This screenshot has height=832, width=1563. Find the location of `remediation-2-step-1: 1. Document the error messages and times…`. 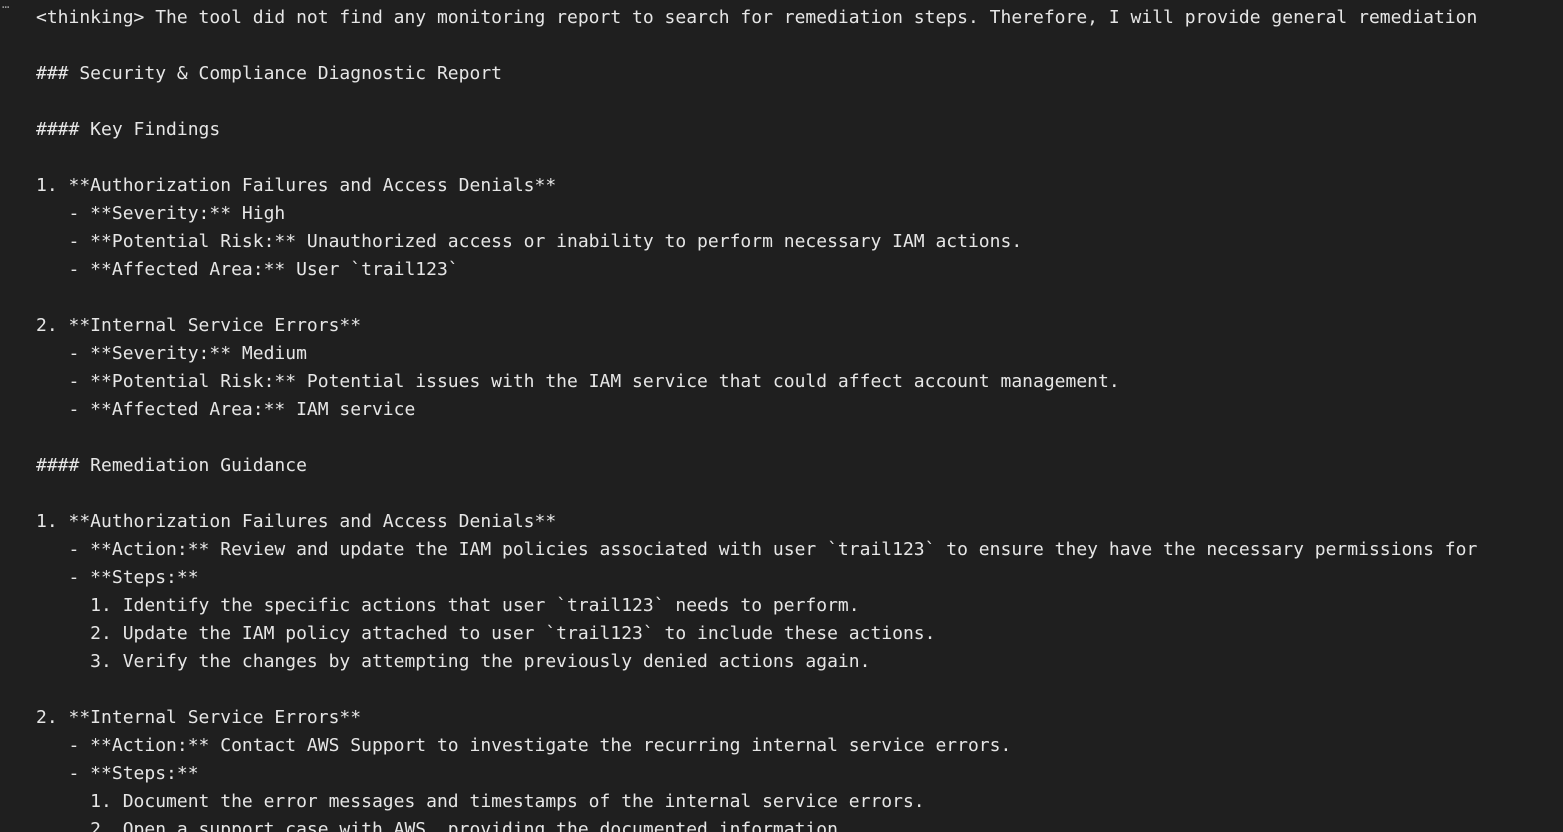

remediation-2-step-1: 1. Document the error messages and times… is located at coordinates (480, 801).